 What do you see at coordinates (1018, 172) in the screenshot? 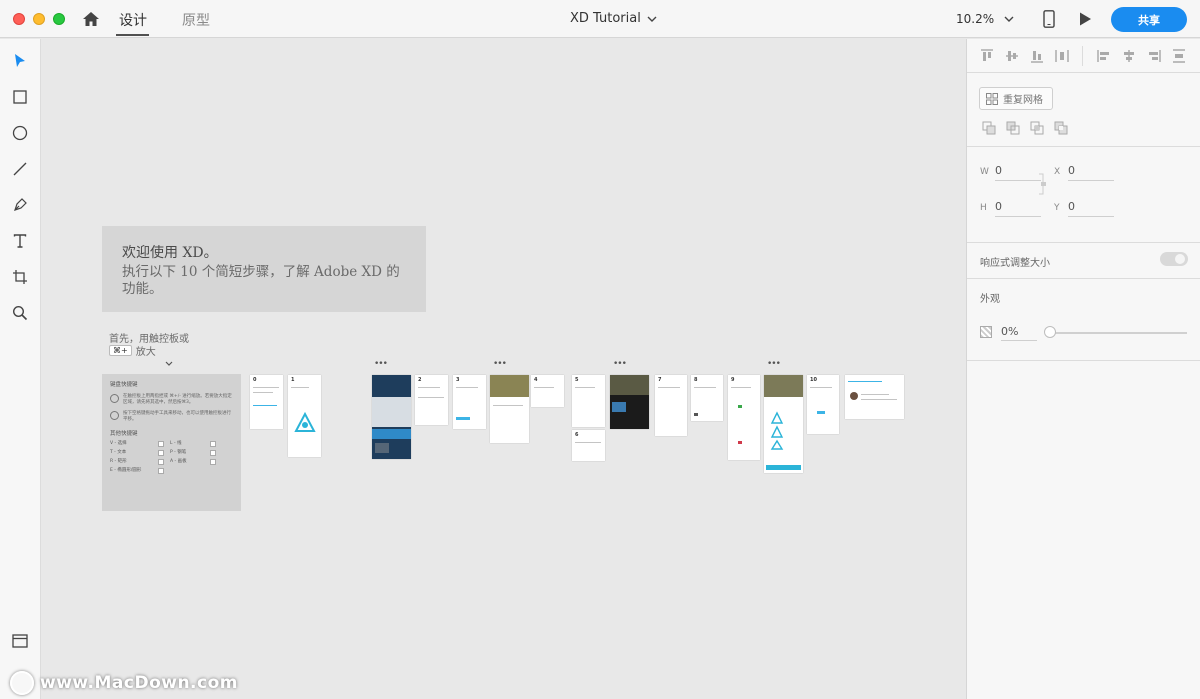
I see `width-input: 0` at bounding box center [1018, 172].